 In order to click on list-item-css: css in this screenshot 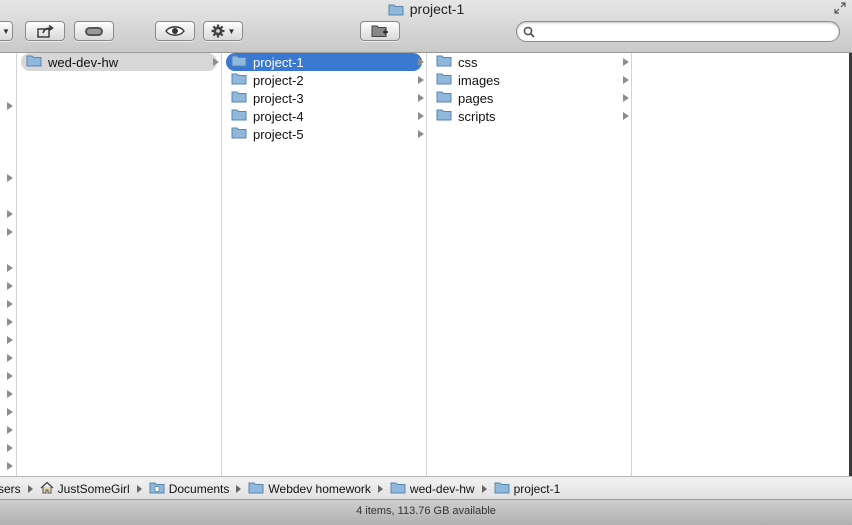, I will do `click(530, 62)`.